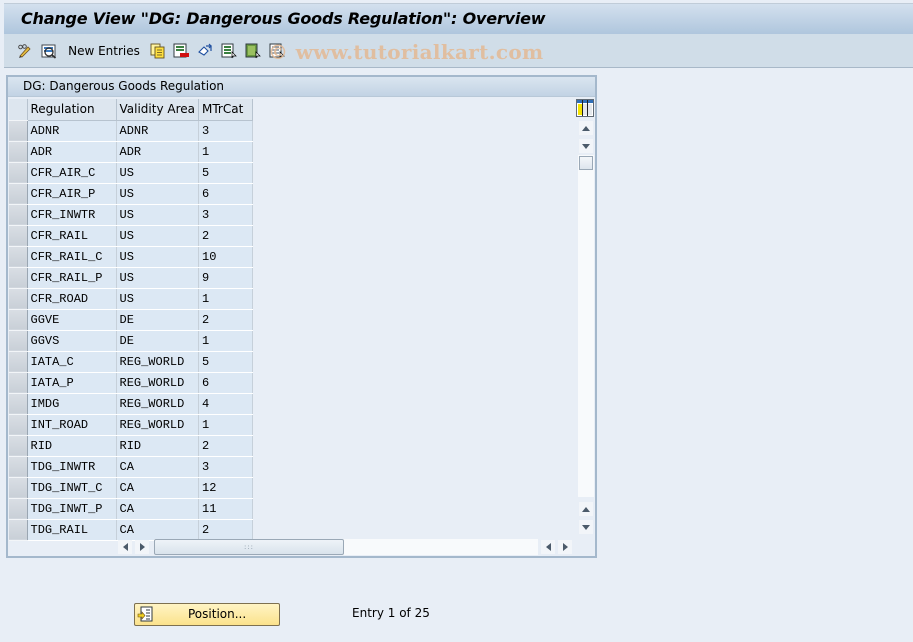 The image size is (913, 642). What do you see at coordinates (586, 527) in the screenshot?
I see `scroll-page-down-button` at bounding box center [586, 527].